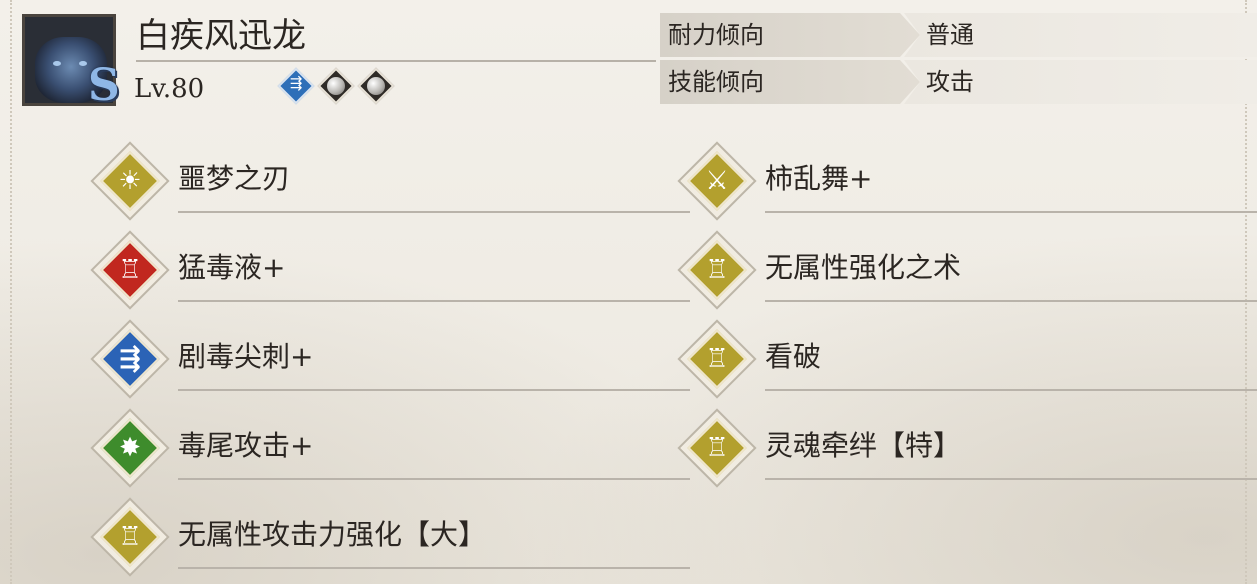 This screenshot has width=1257, height=584. Describe the element at coordinates (863, 445) in the screenshot. I see `skill-name: 灵魂牵绊【特】` at that location.